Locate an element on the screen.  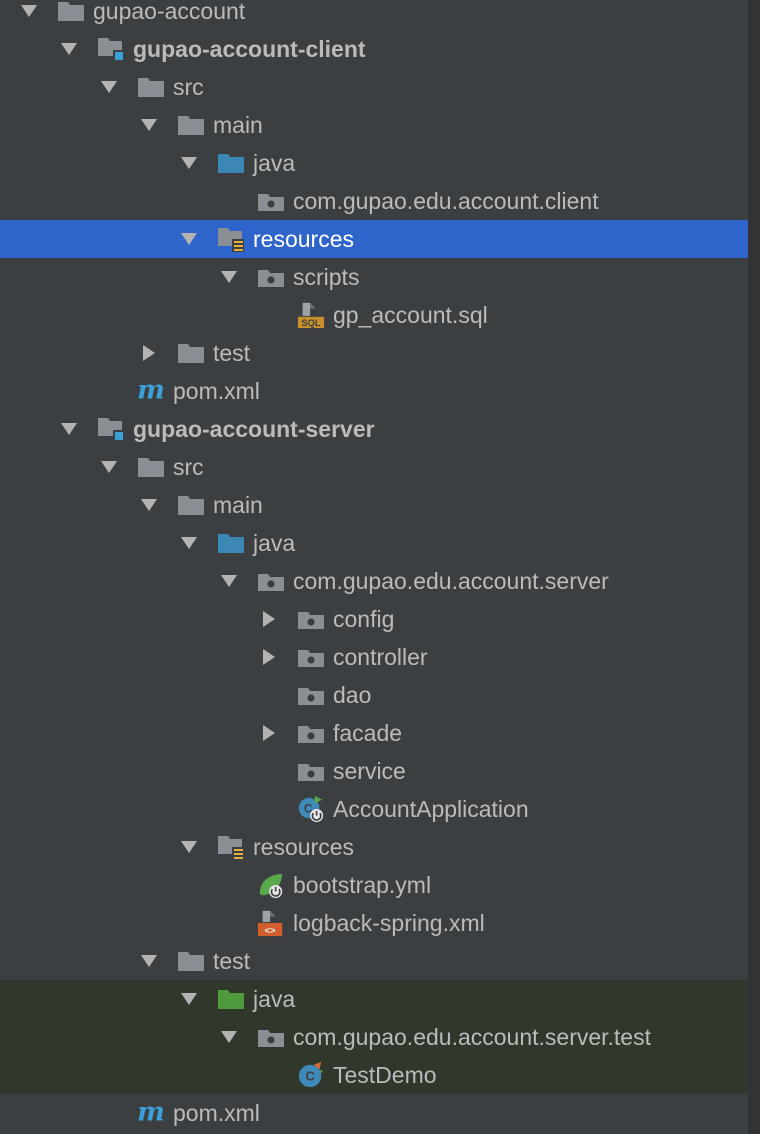
tree-node-service: service is located at coordinates (374, 771).